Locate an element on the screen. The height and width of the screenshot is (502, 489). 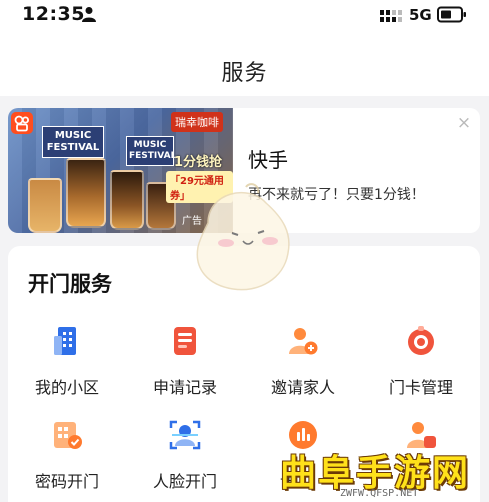
service-door-card: 门卡管理 is located at coordinates (421, 364).